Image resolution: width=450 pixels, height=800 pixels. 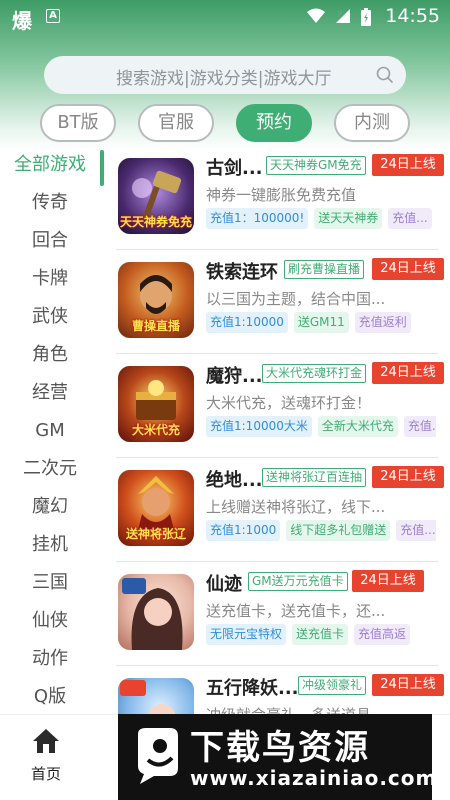 What do you see at coordinates (156, 508) in the screenshot?
I see `game-thumbnail: 送神将张辽` at bounding box center [156, 508].